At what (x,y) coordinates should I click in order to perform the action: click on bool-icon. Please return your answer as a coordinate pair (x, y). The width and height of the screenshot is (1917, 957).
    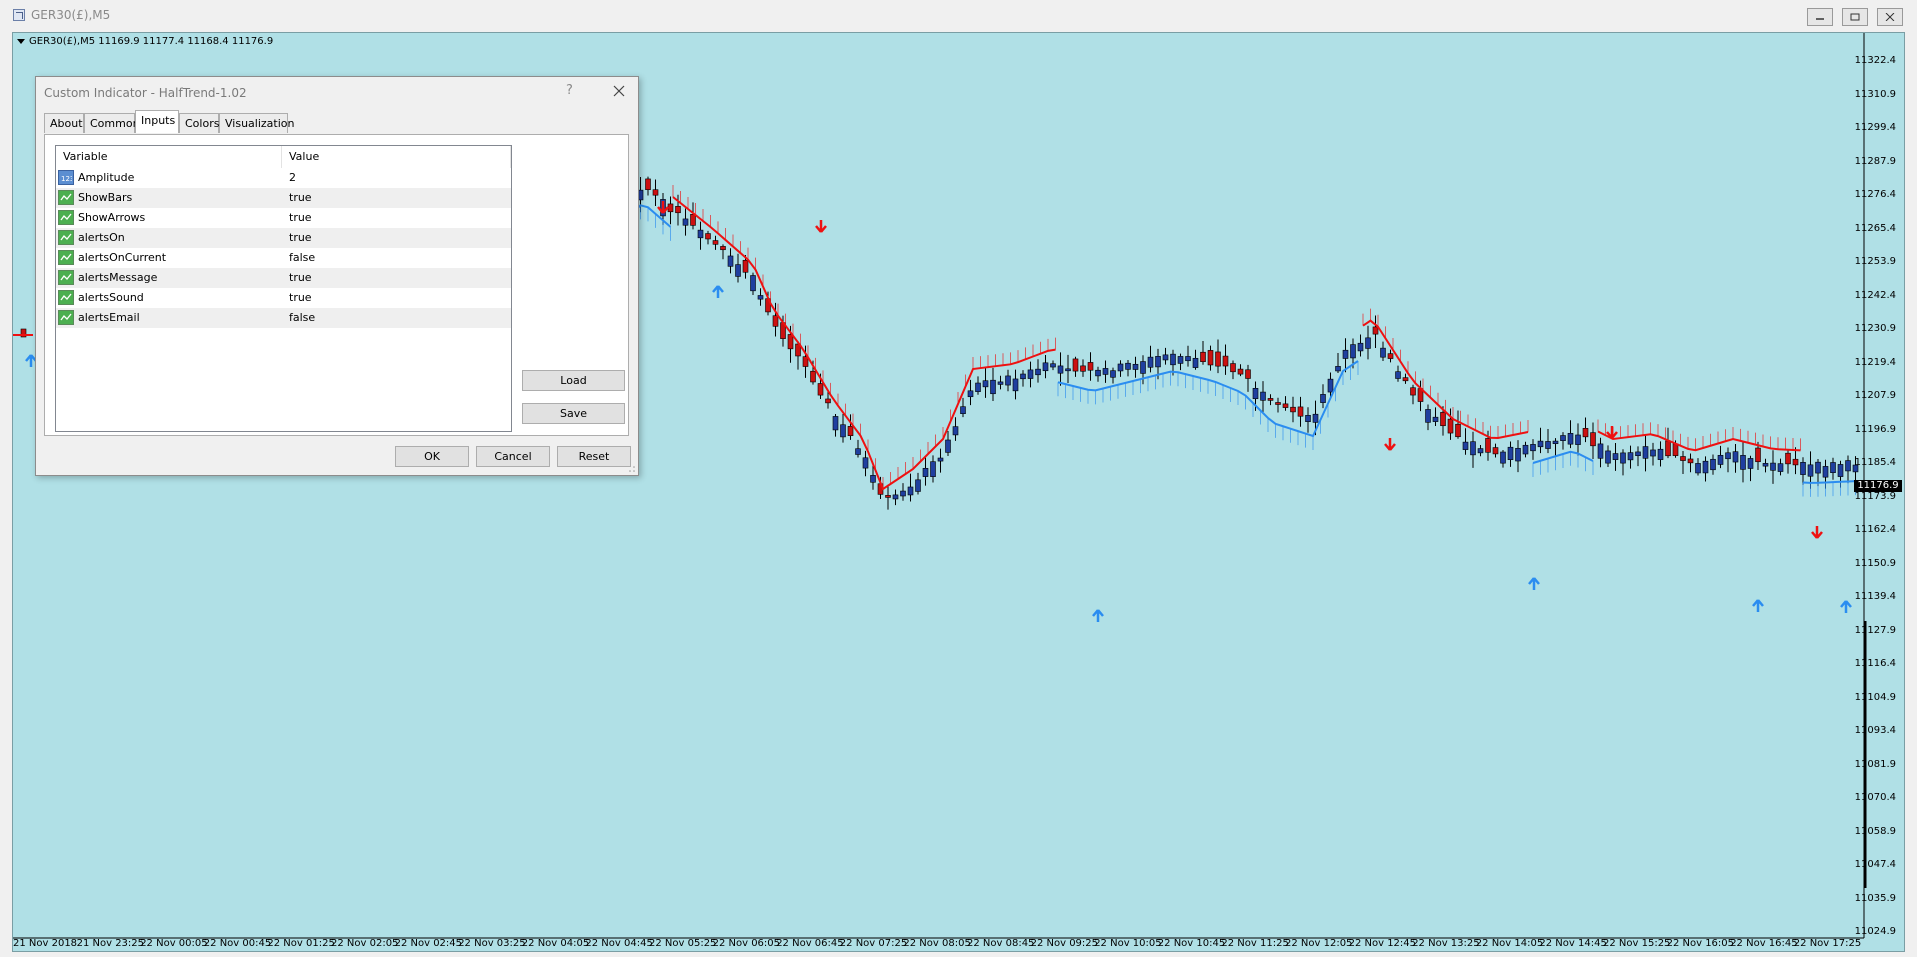
    Looking at the image, I should click on (66, 257).